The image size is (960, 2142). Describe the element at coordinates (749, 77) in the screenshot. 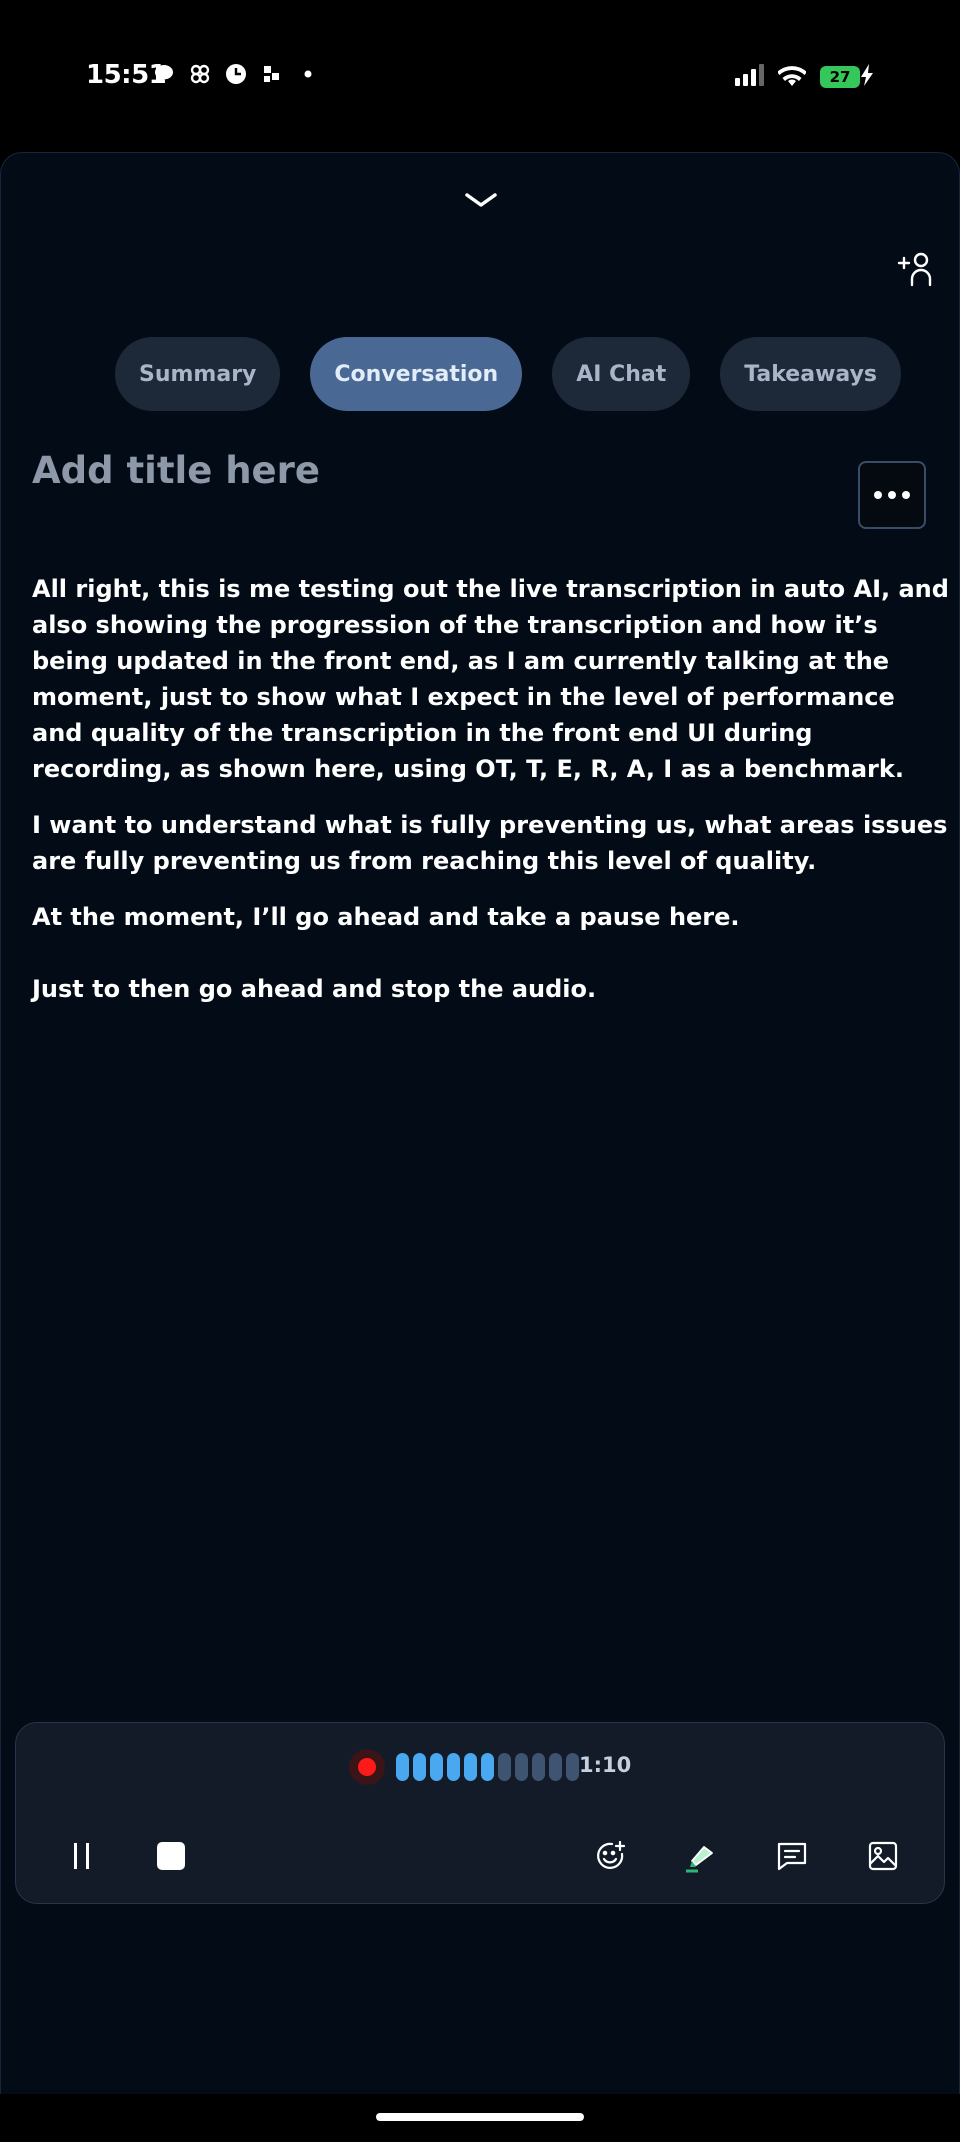

I see `signal-icon` at that location.